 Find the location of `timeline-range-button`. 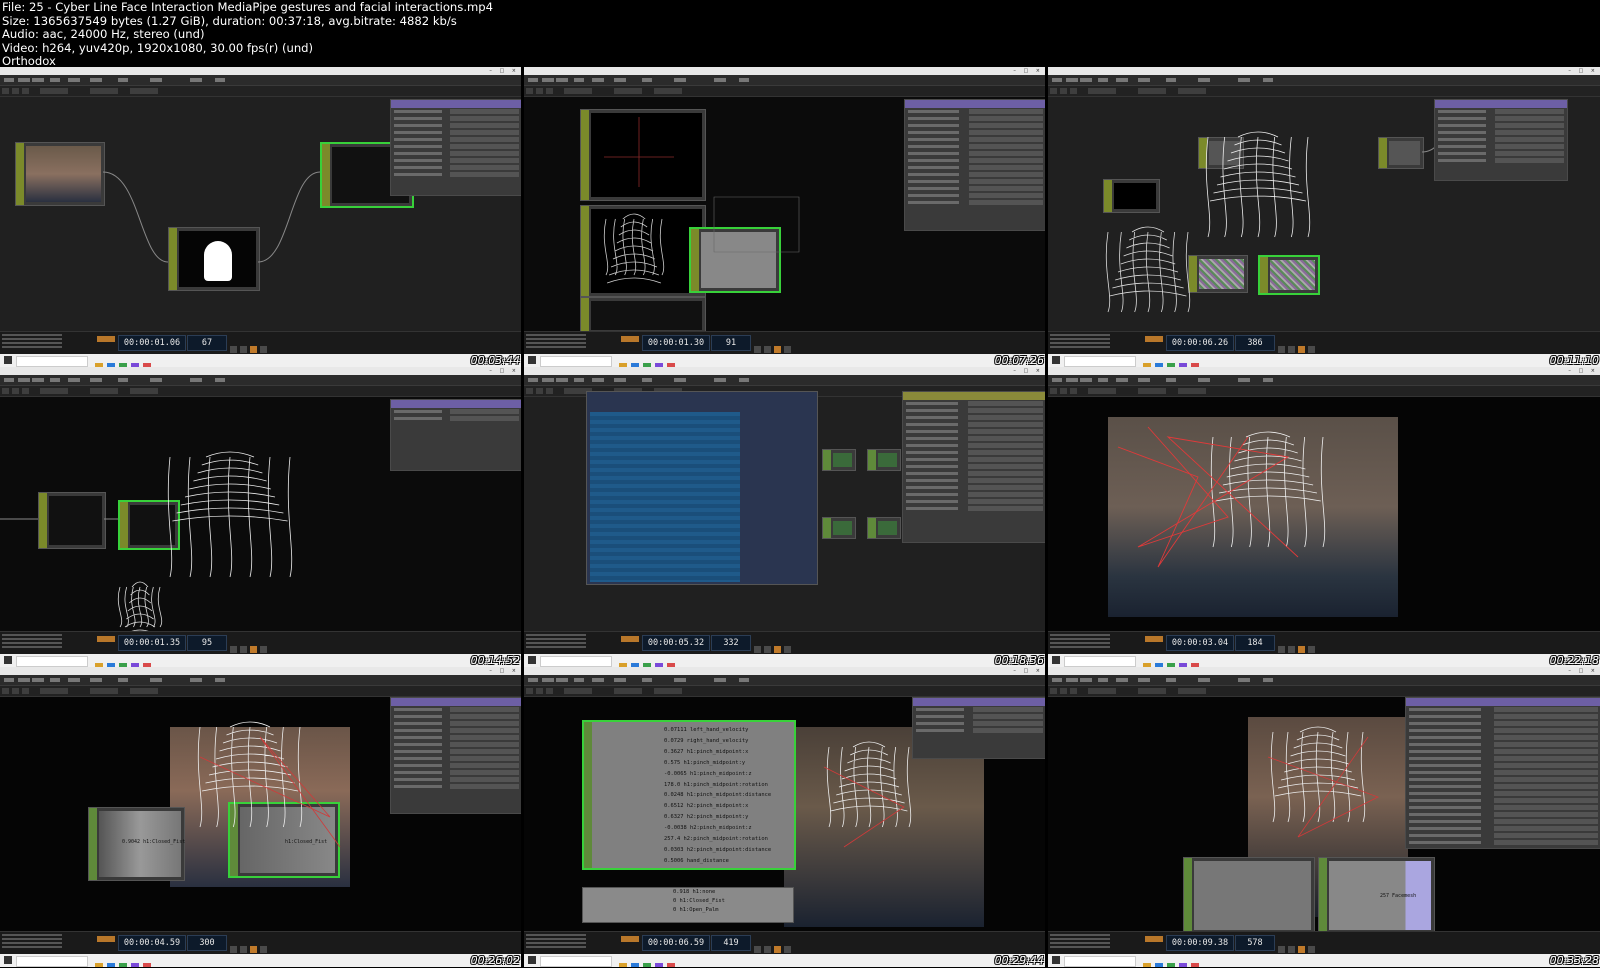

timeline-range-button is located at coordinates (630, 939).